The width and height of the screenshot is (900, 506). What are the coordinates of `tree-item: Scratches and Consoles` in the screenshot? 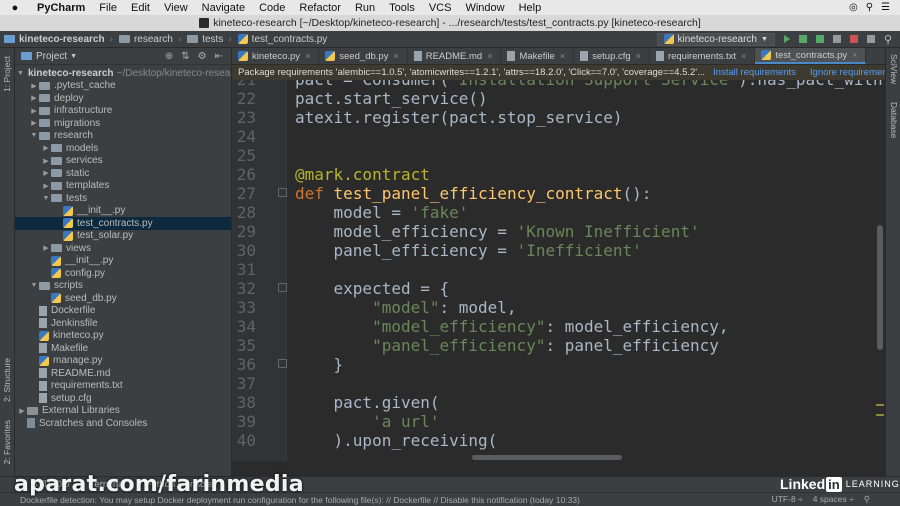 It's located at (123, 423).